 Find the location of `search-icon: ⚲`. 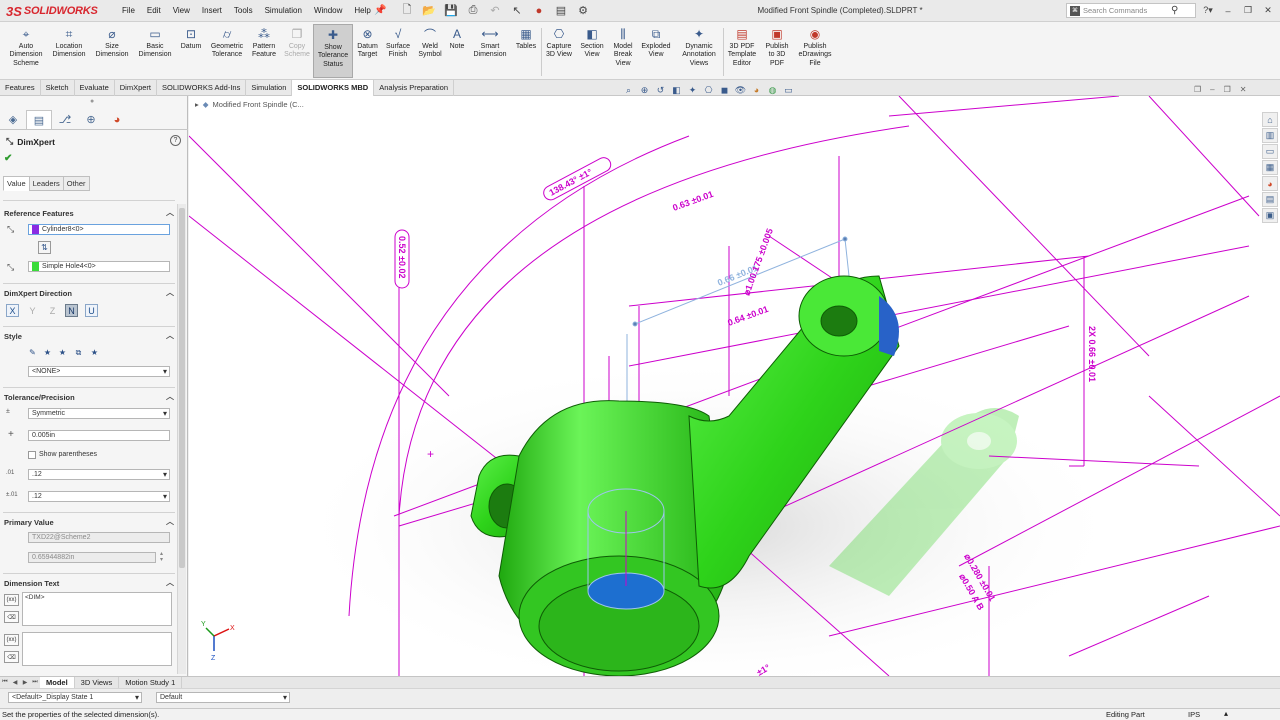

search-icon: ⚲ is located at coordinates (1174, 10).